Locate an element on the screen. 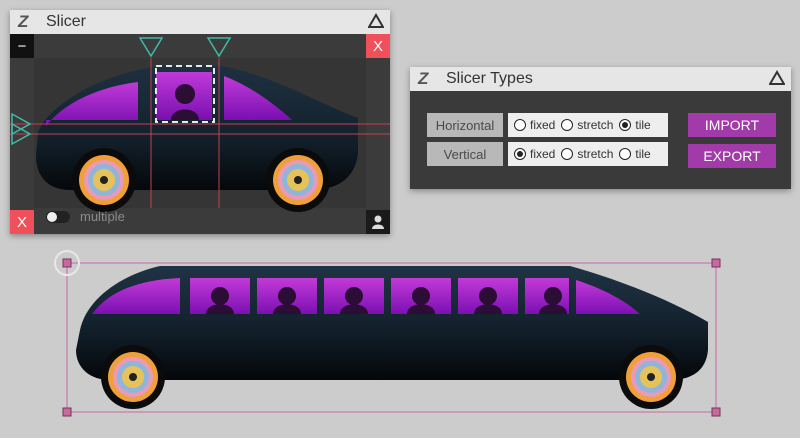 The width and height of the screenshot is (800, 438). import-button: IMPORT is located at coordinates (732, 125).